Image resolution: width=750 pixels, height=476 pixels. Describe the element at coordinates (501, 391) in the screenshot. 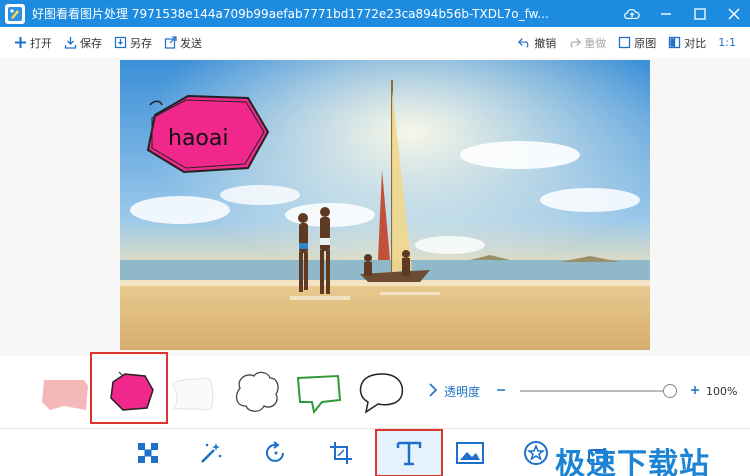

I see `opacity-decrease-icon` at that location.